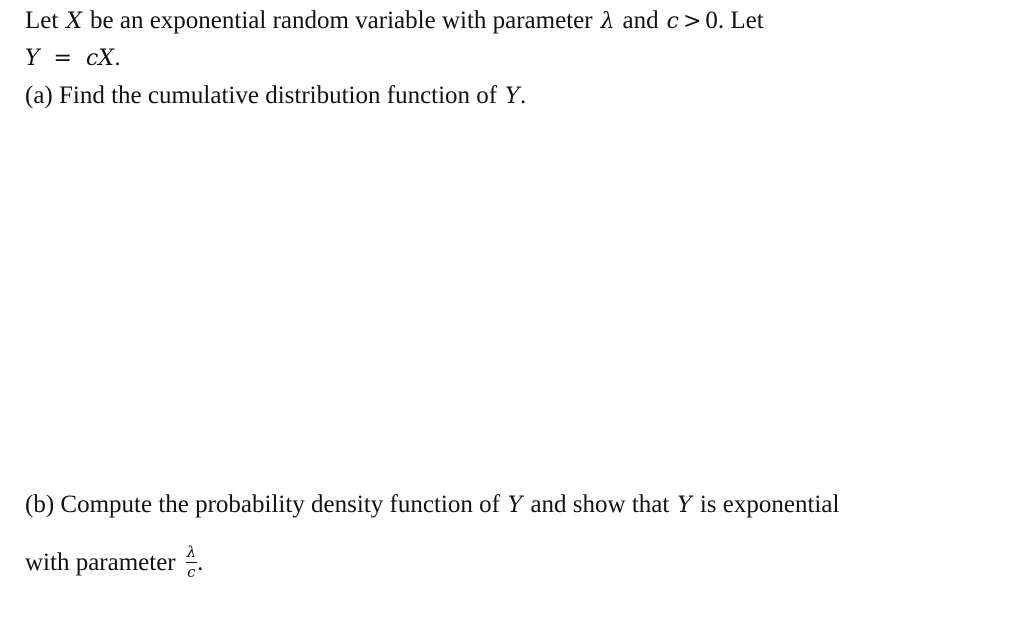 This screenshot has height=617, width=1024. Describe the element at coordinates (62, 58) in the screenshot. I see `math-equals: =` at that location.